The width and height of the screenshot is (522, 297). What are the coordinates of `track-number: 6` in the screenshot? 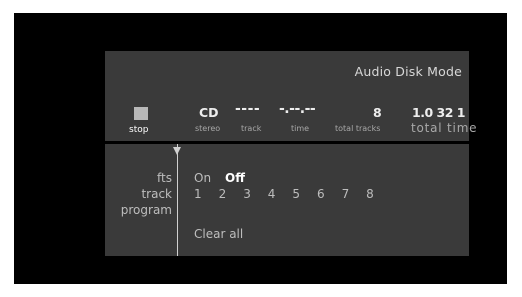 It's located at (329, 194).